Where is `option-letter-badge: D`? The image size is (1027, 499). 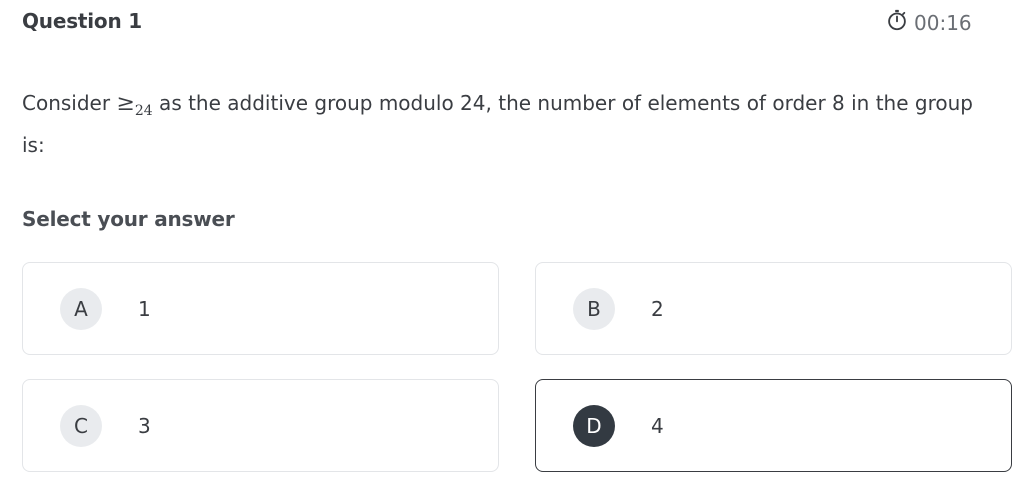
option-letter-badge: D is located at coordinates (594, 425).